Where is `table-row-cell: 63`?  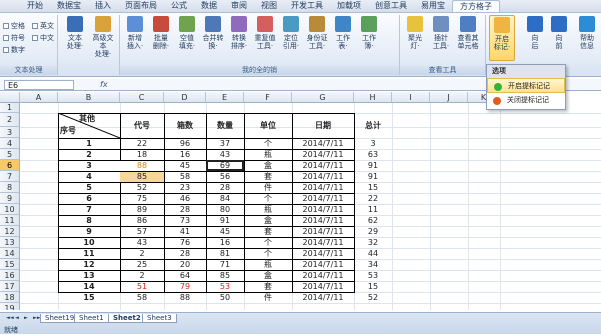 table-row-cell: 63 is located at coordinates (373, 155).